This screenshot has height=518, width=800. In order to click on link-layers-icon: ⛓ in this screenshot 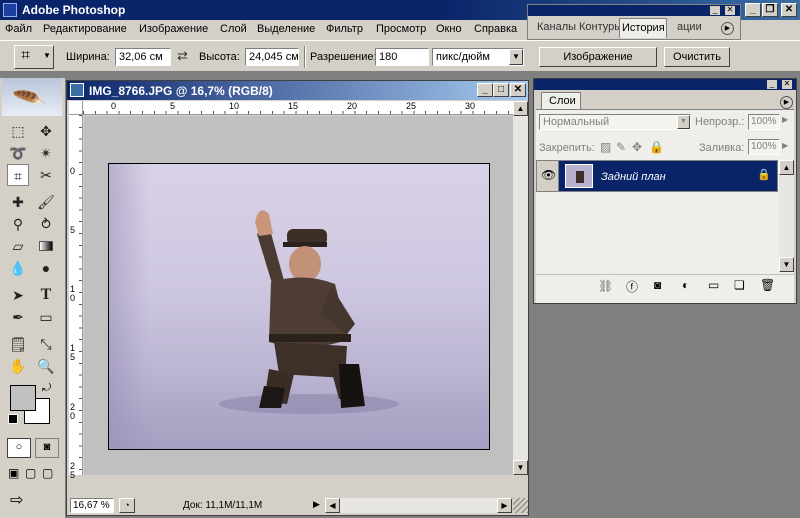, I will do `click(605, 286)`.